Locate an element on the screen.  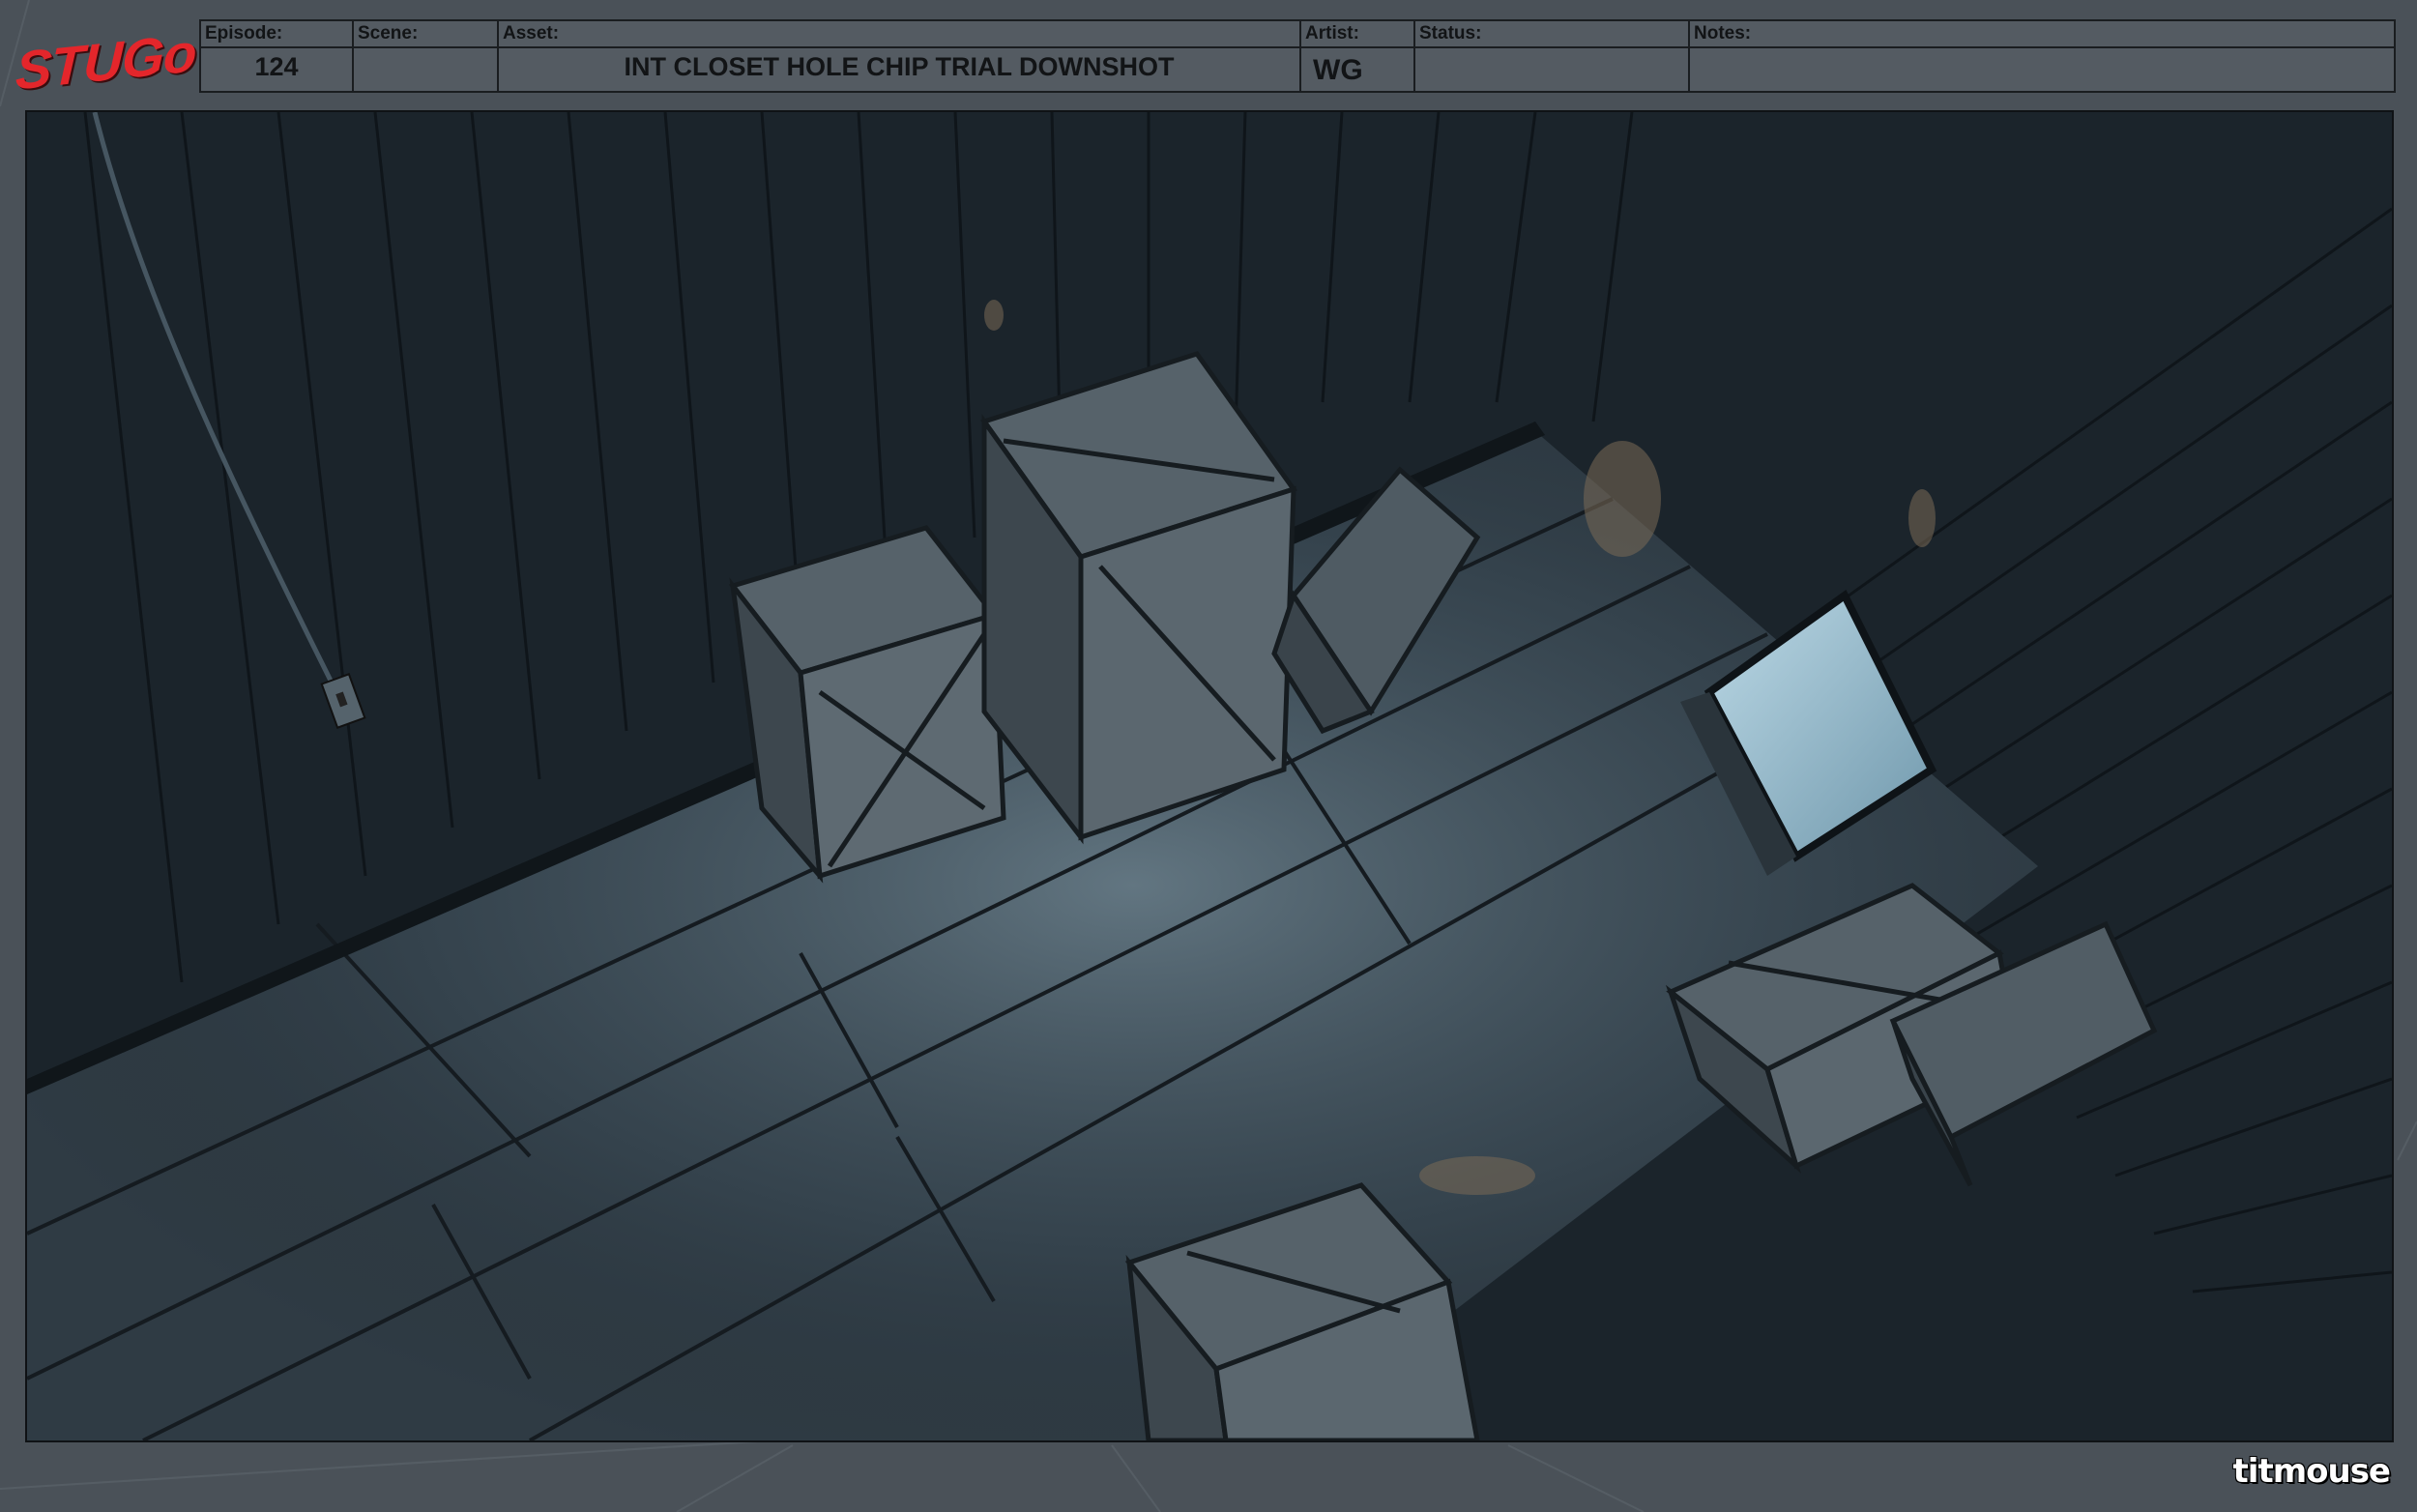
artist-value: WG is located at coordinates (1338, 70).